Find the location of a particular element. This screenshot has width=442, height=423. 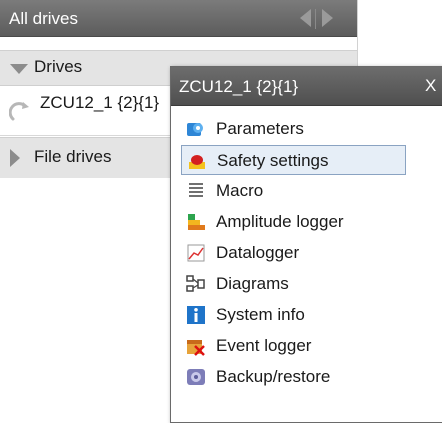

menu-item-label: Parameters is located at coordinates (260, 128).